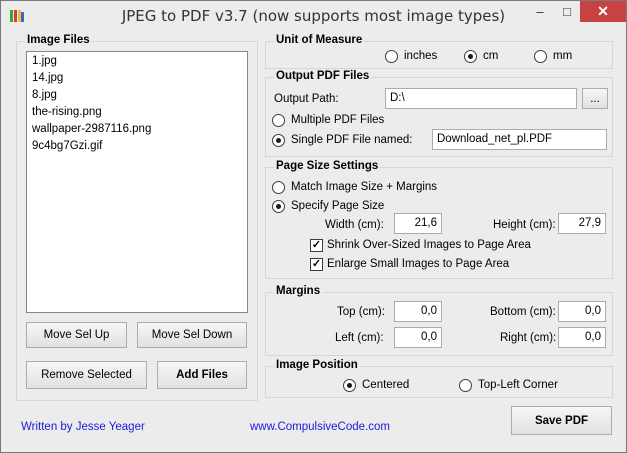 This screenshot has width=627, height=453. I want to click on move-sel-down-button: Move Sel Down, so click(192, 335).